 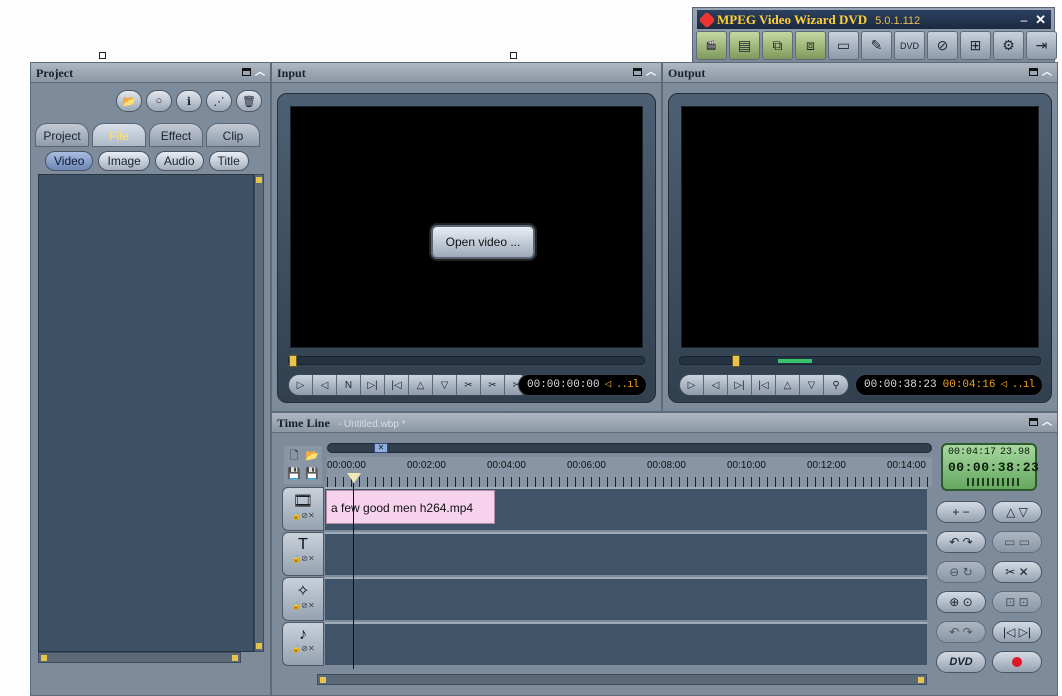 I want to click on convert-button: ⧈, so click(x=810, y=45).